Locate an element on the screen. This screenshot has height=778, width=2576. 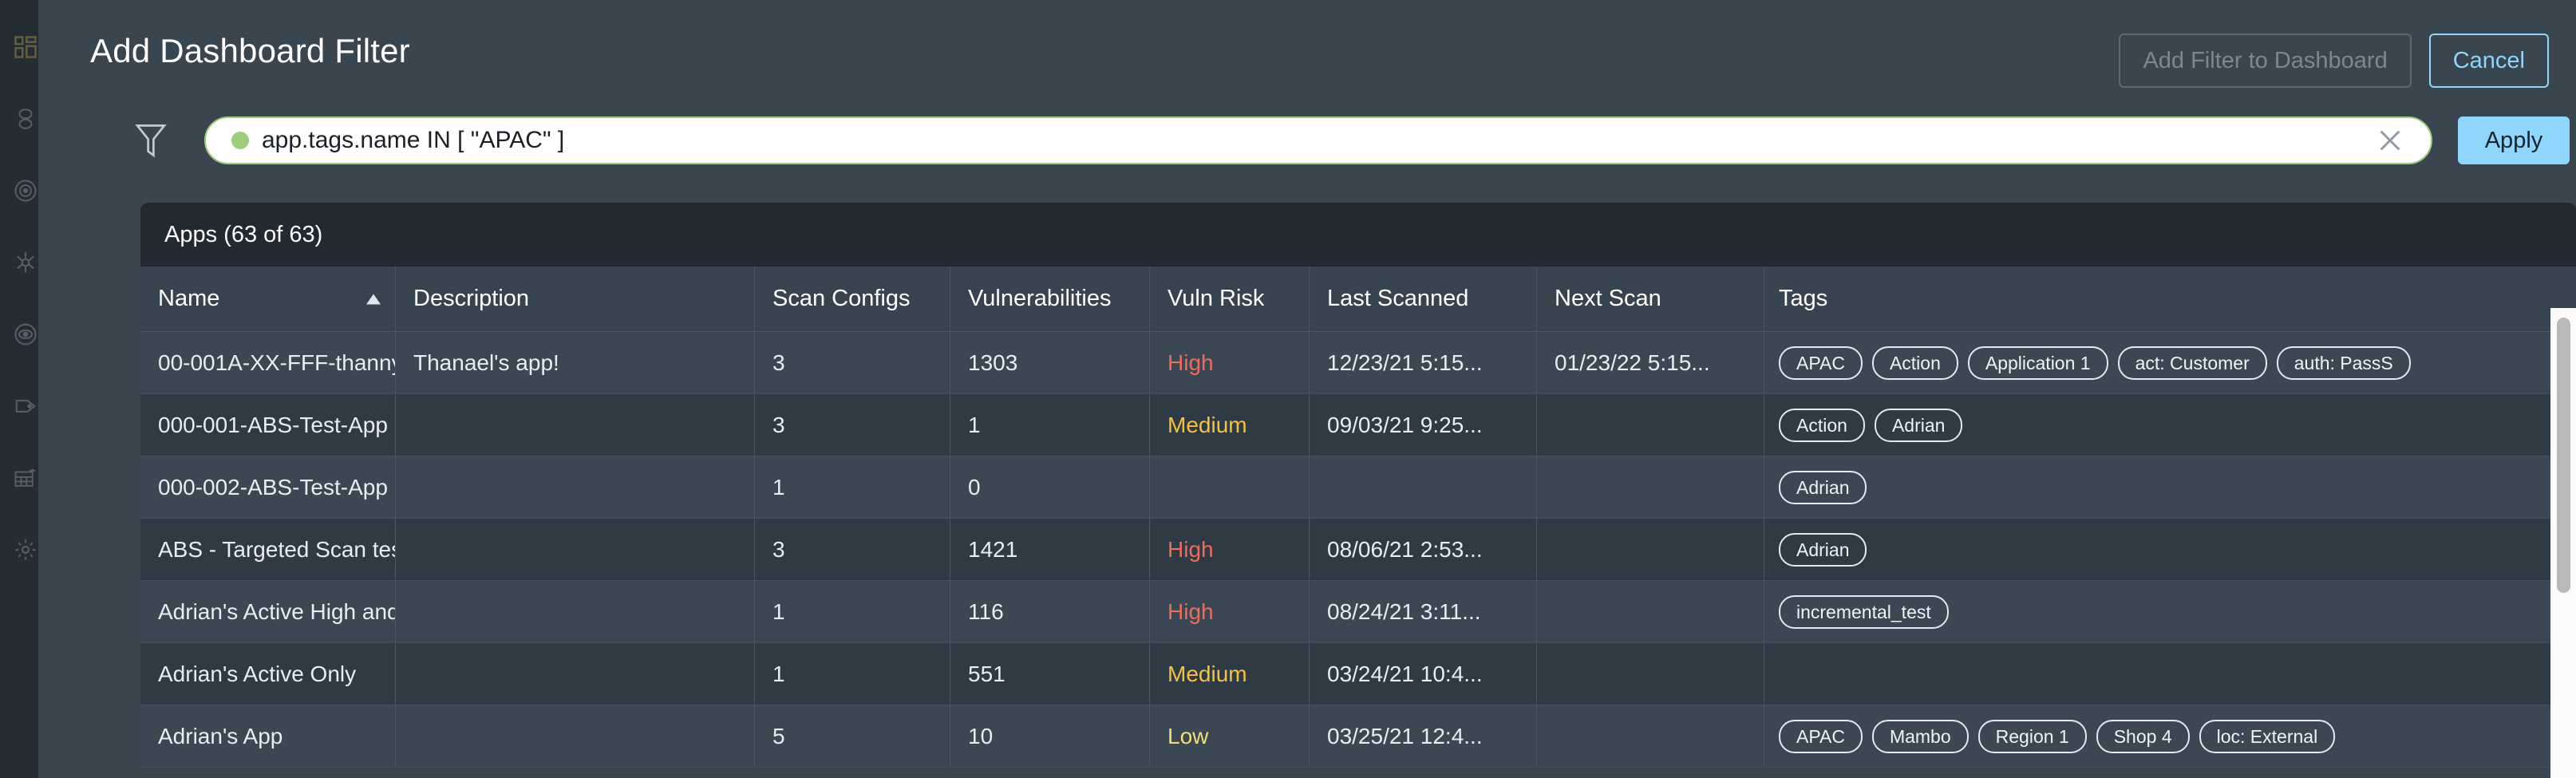
table-vertical-scrollbar is located at coordinates (2563, 543).